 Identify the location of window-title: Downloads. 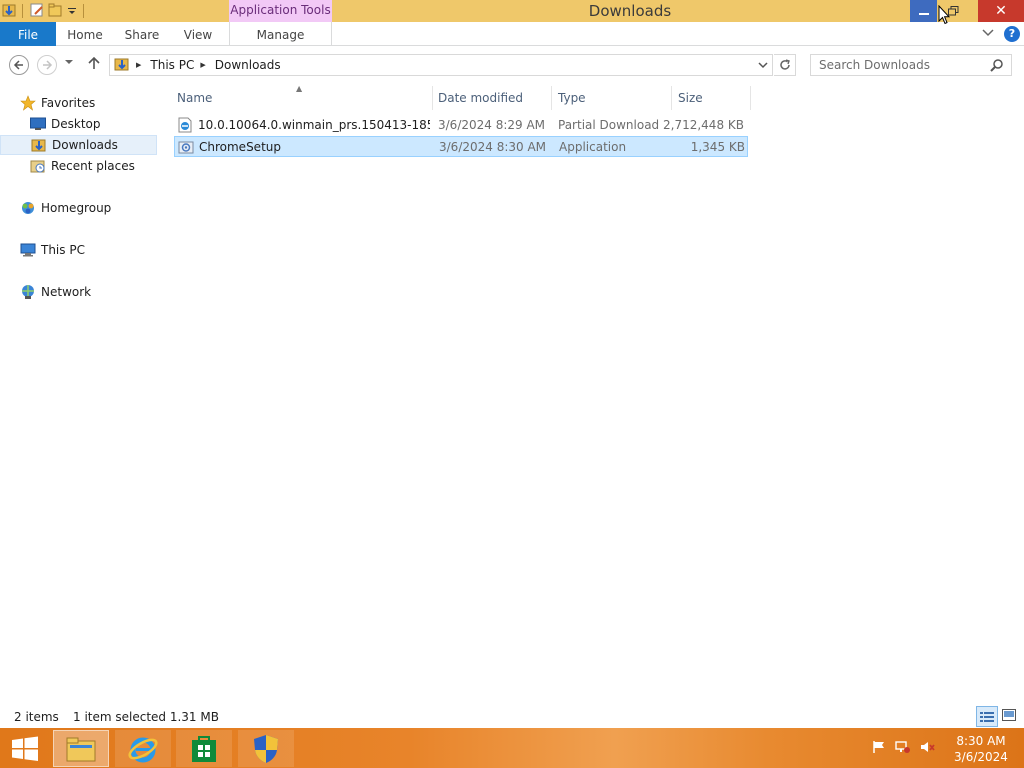
(630, 11).